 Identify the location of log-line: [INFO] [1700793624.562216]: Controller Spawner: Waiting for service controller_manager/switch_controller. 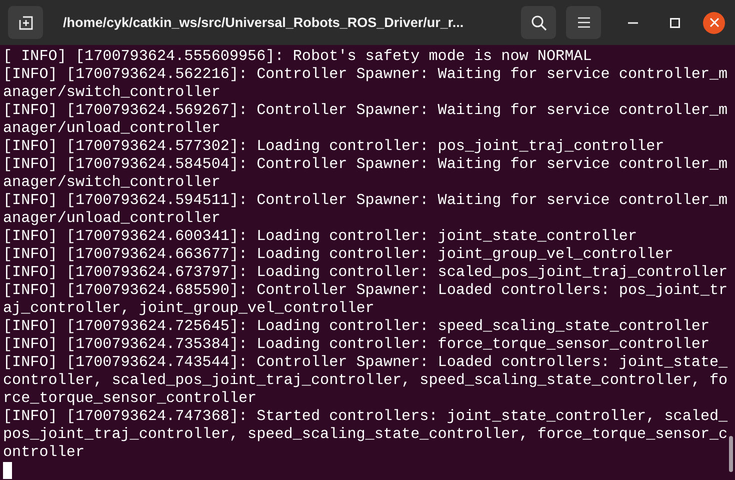
(365, 83).